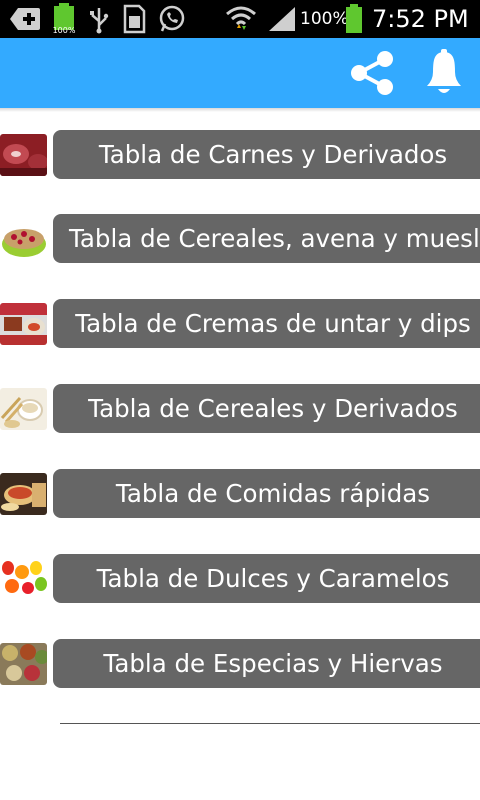 This screenshot has height=800, width=480. I want to click on meat-thumbnail-icon, so click(23, 155).